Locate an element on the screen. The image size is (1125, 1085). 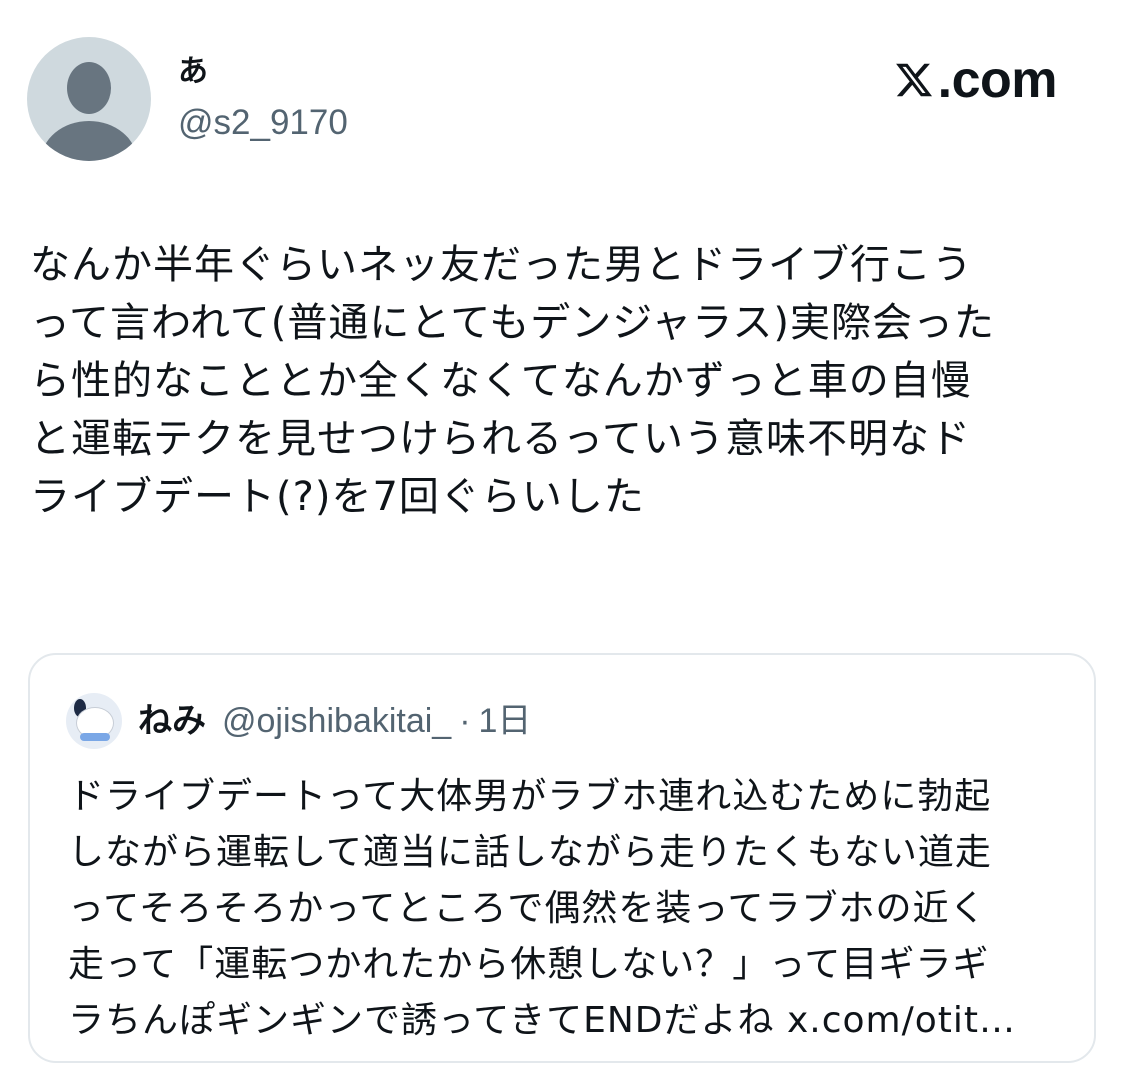
quoted-tweet-header: ねみ @ojishibakitai_ · 1日 is located at coordinates (334, 721).